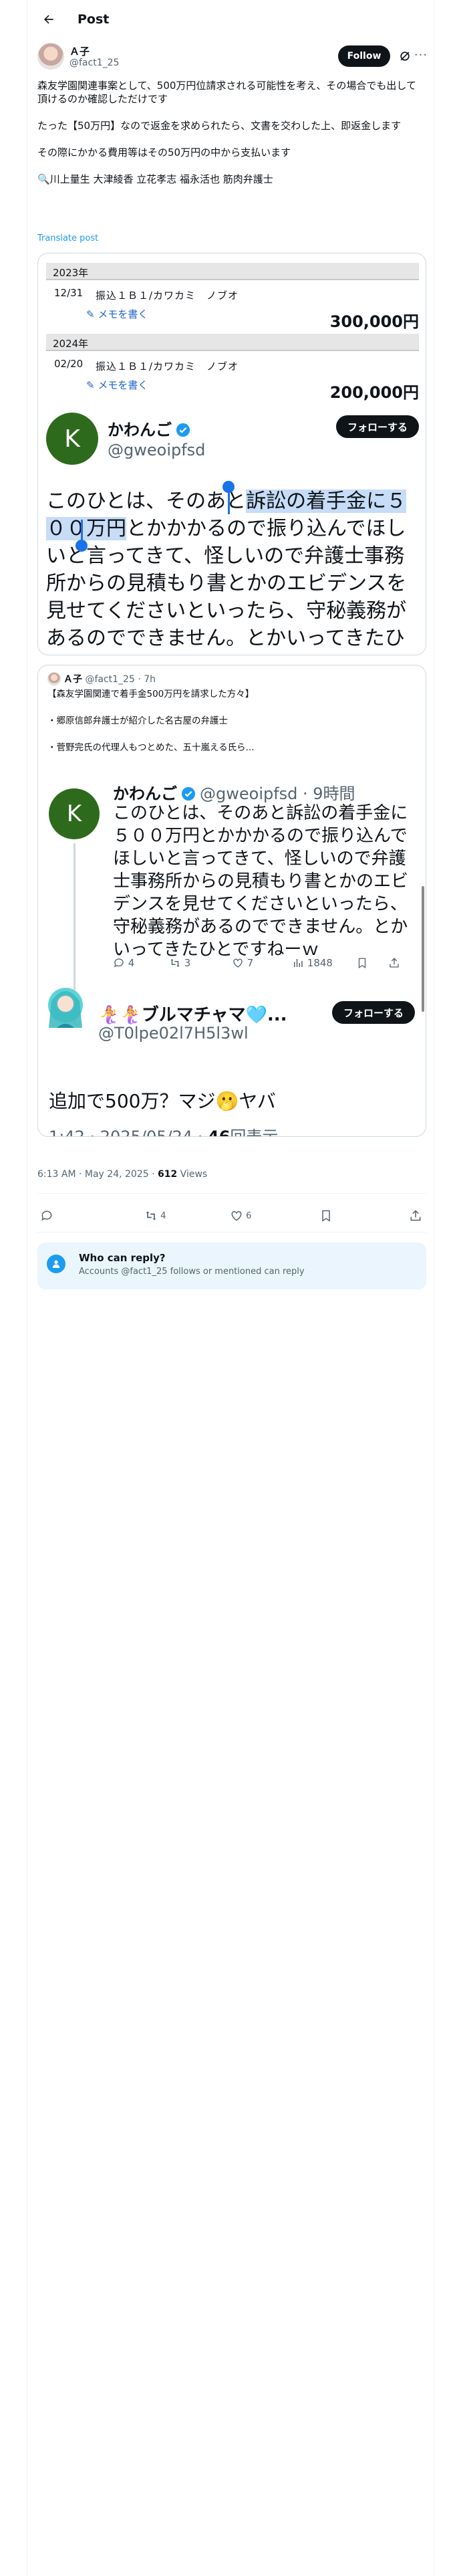  What do you see at coordinates (192, 1174) in the screenshot?
I see `views-label: Views` at bounding box center [192, 1174].